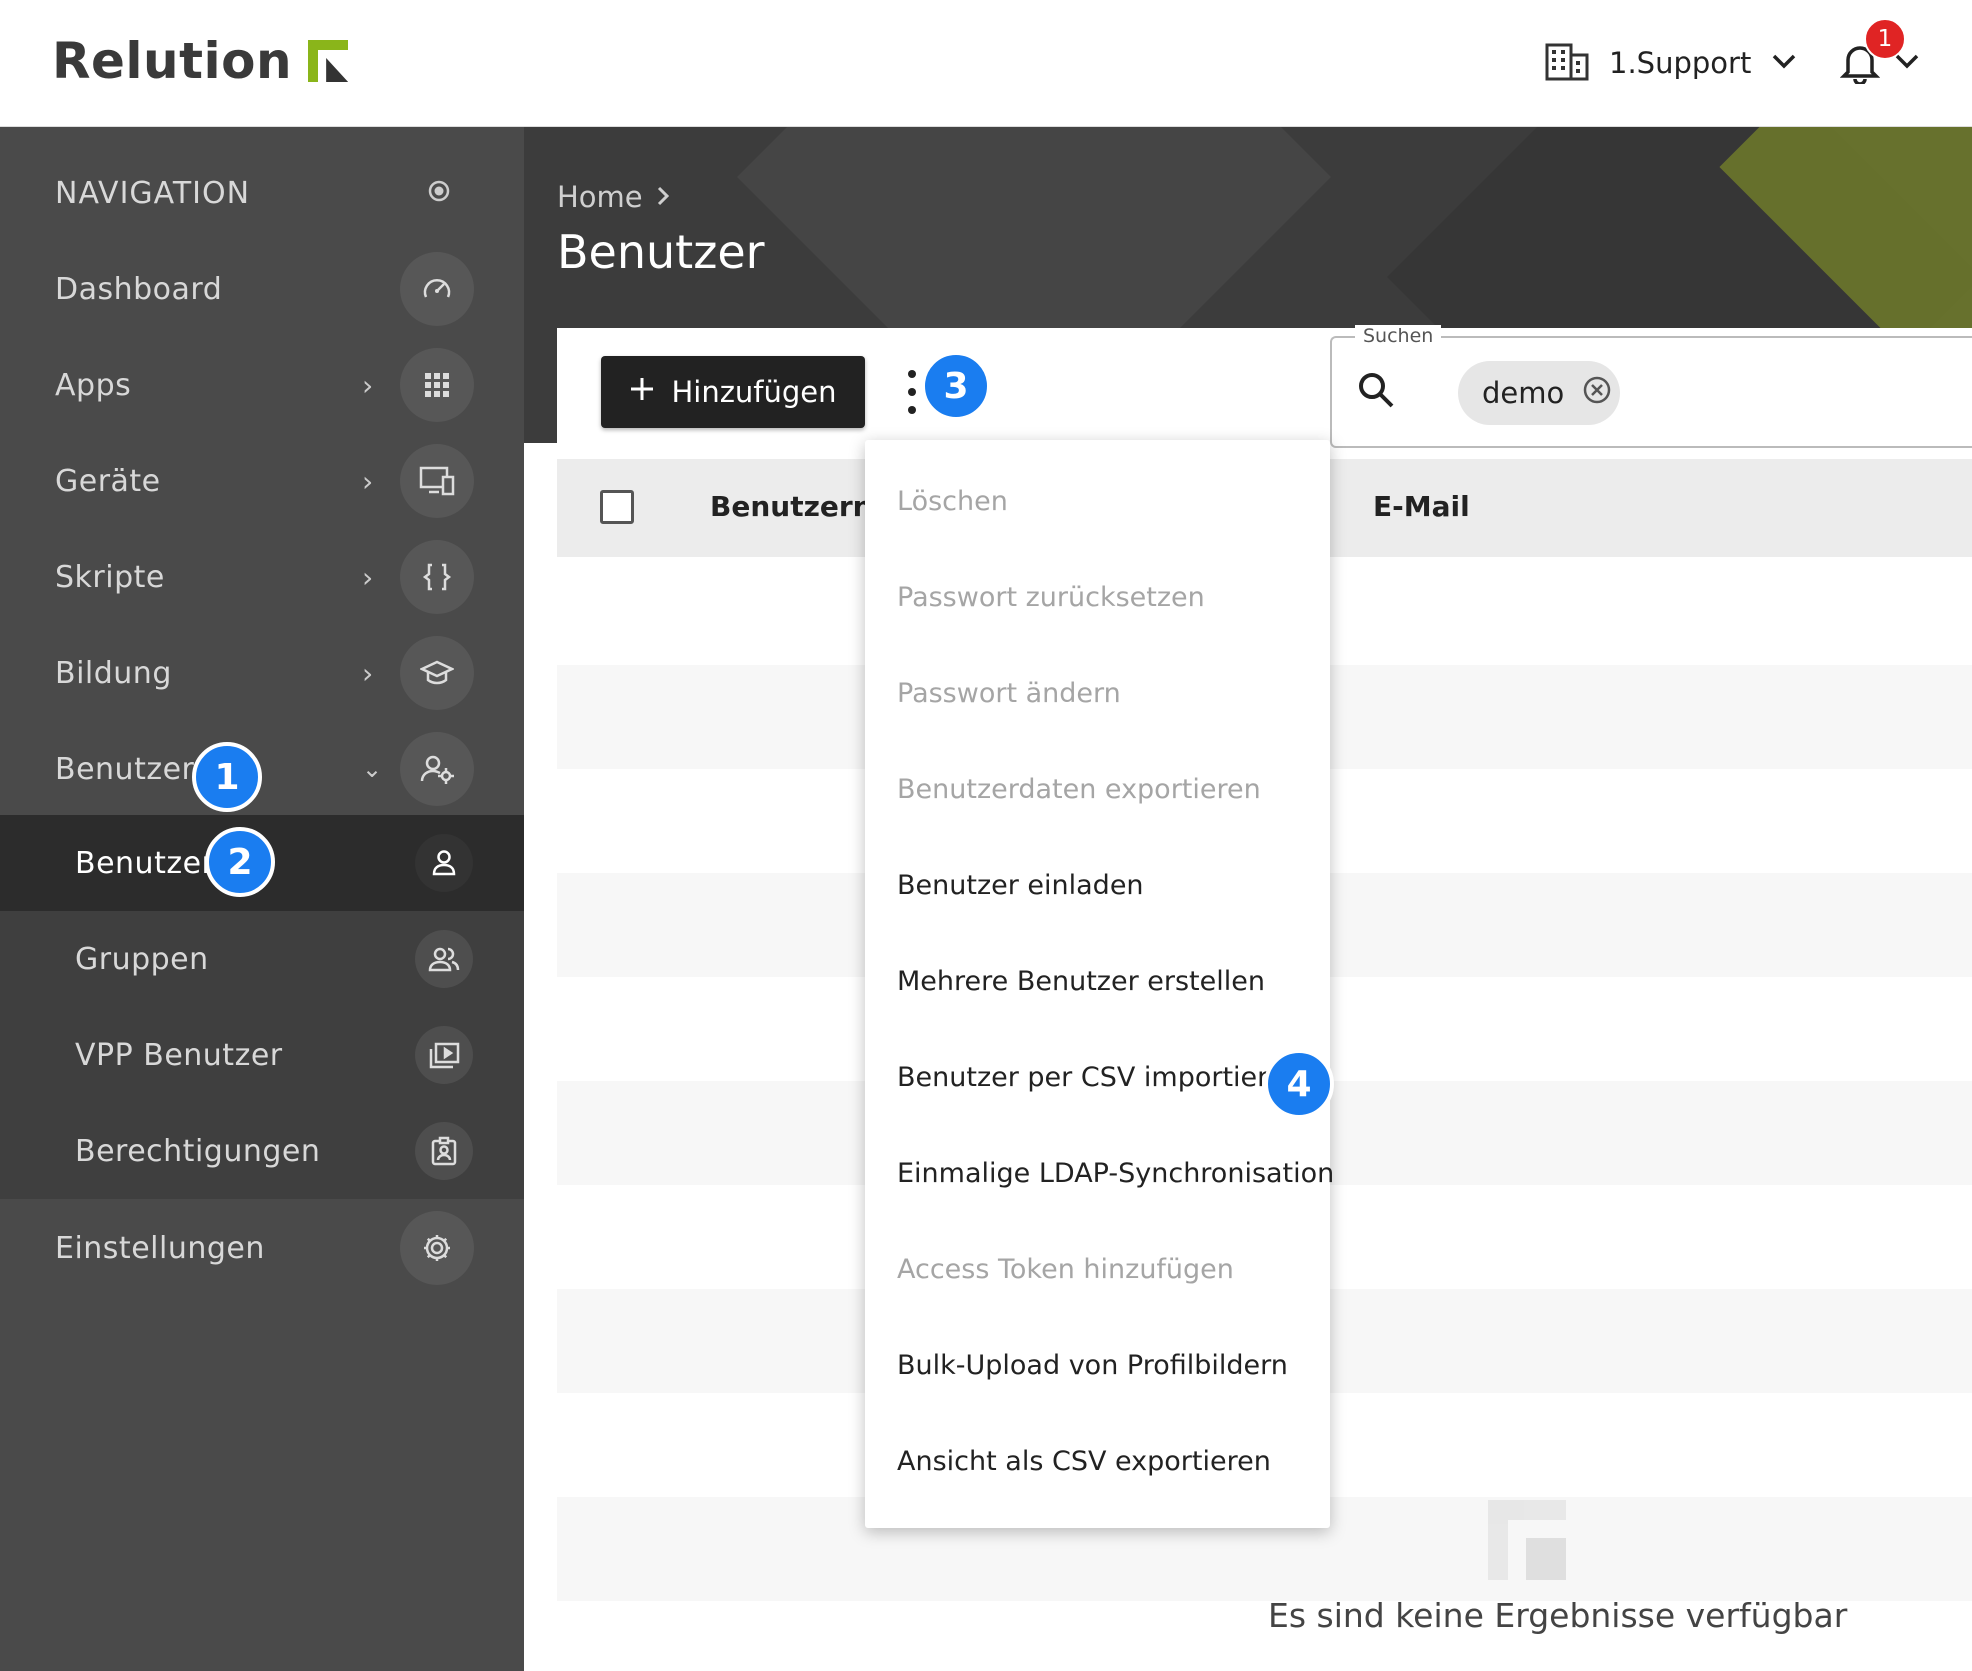 The image size is (1972, 1671). Describe the element at coordinates (1092, 1365) in the screenshot. I see `menu-item-bulk-upload-profilbilder: Bulk-Upload von Profilbildern` at that location.